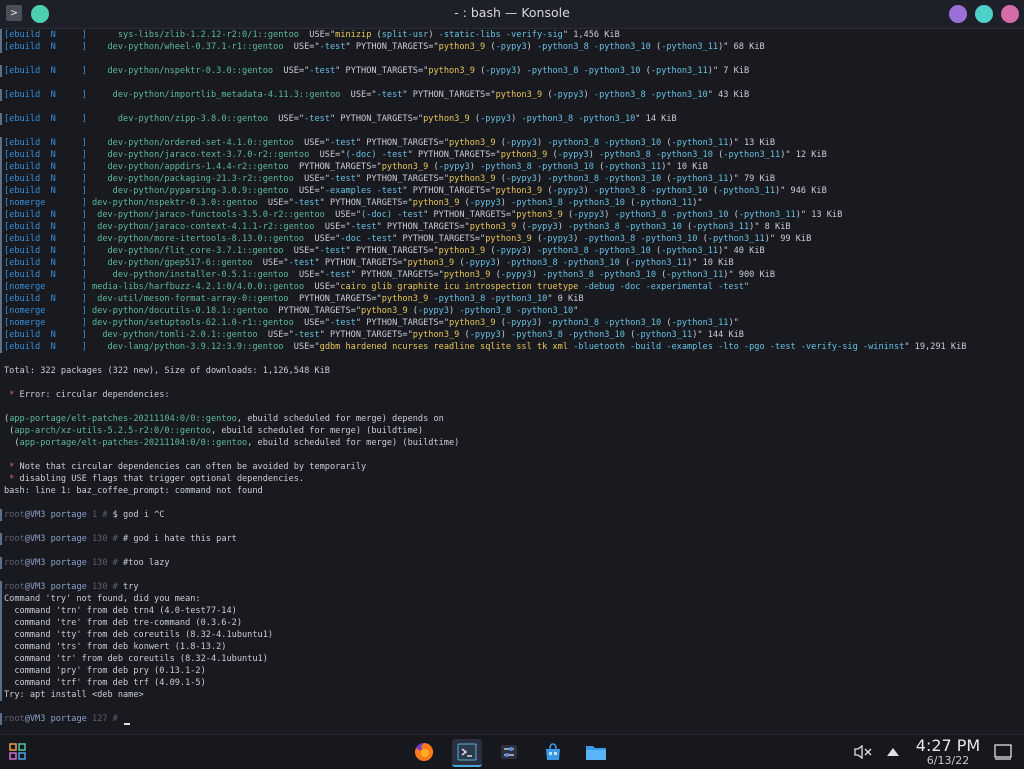  Describe the element at coordinates (958, 14) in the screenshot. I see `minimize-button` at that location.